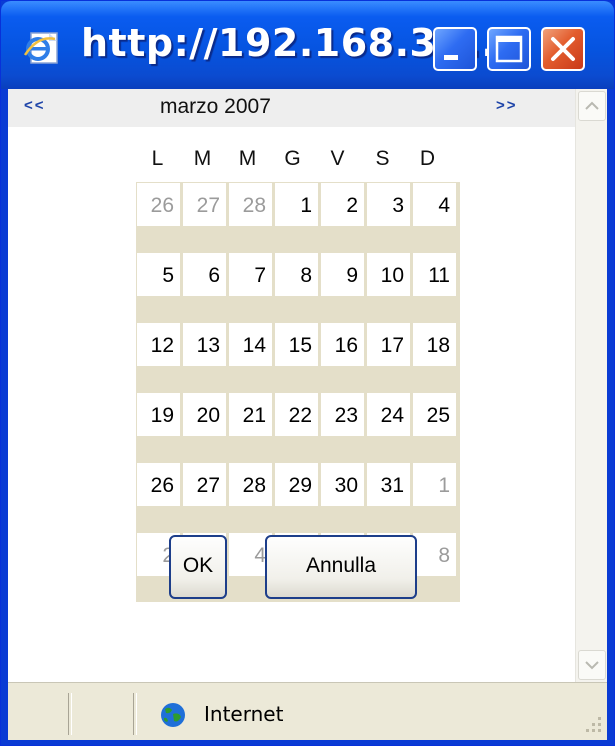 Image resolution: width=615 pixels, height=746 pixels. What do you see at coordinates (342, 274) in the screenshot?
I see `calendar-day-cell: 9` at bounding box center [342, 274].